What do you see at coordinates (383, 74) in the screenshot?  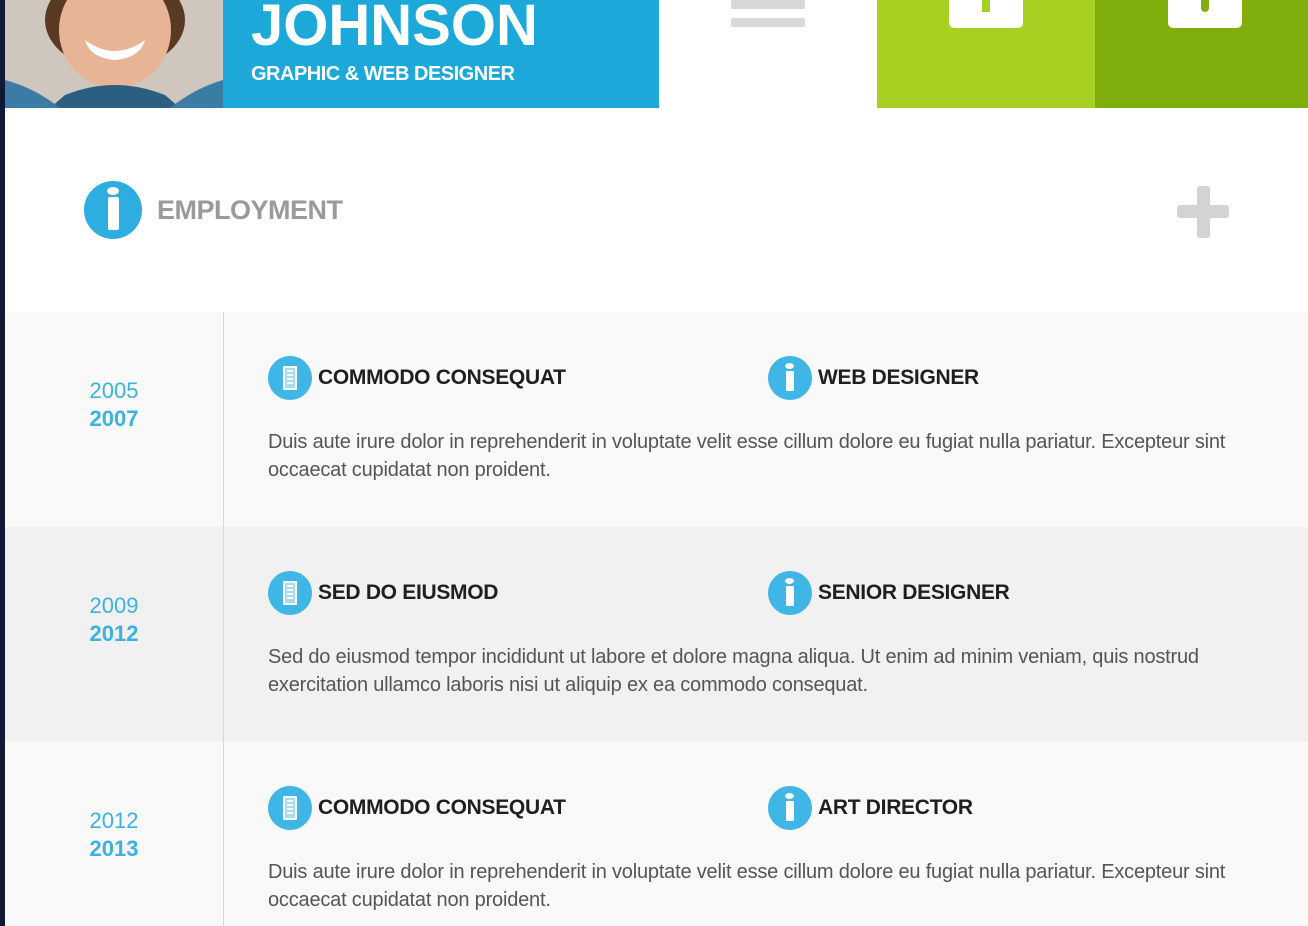 I see `job-title: GRAPHIC & WEB DESIGNER` at bounding box center [383, 74].